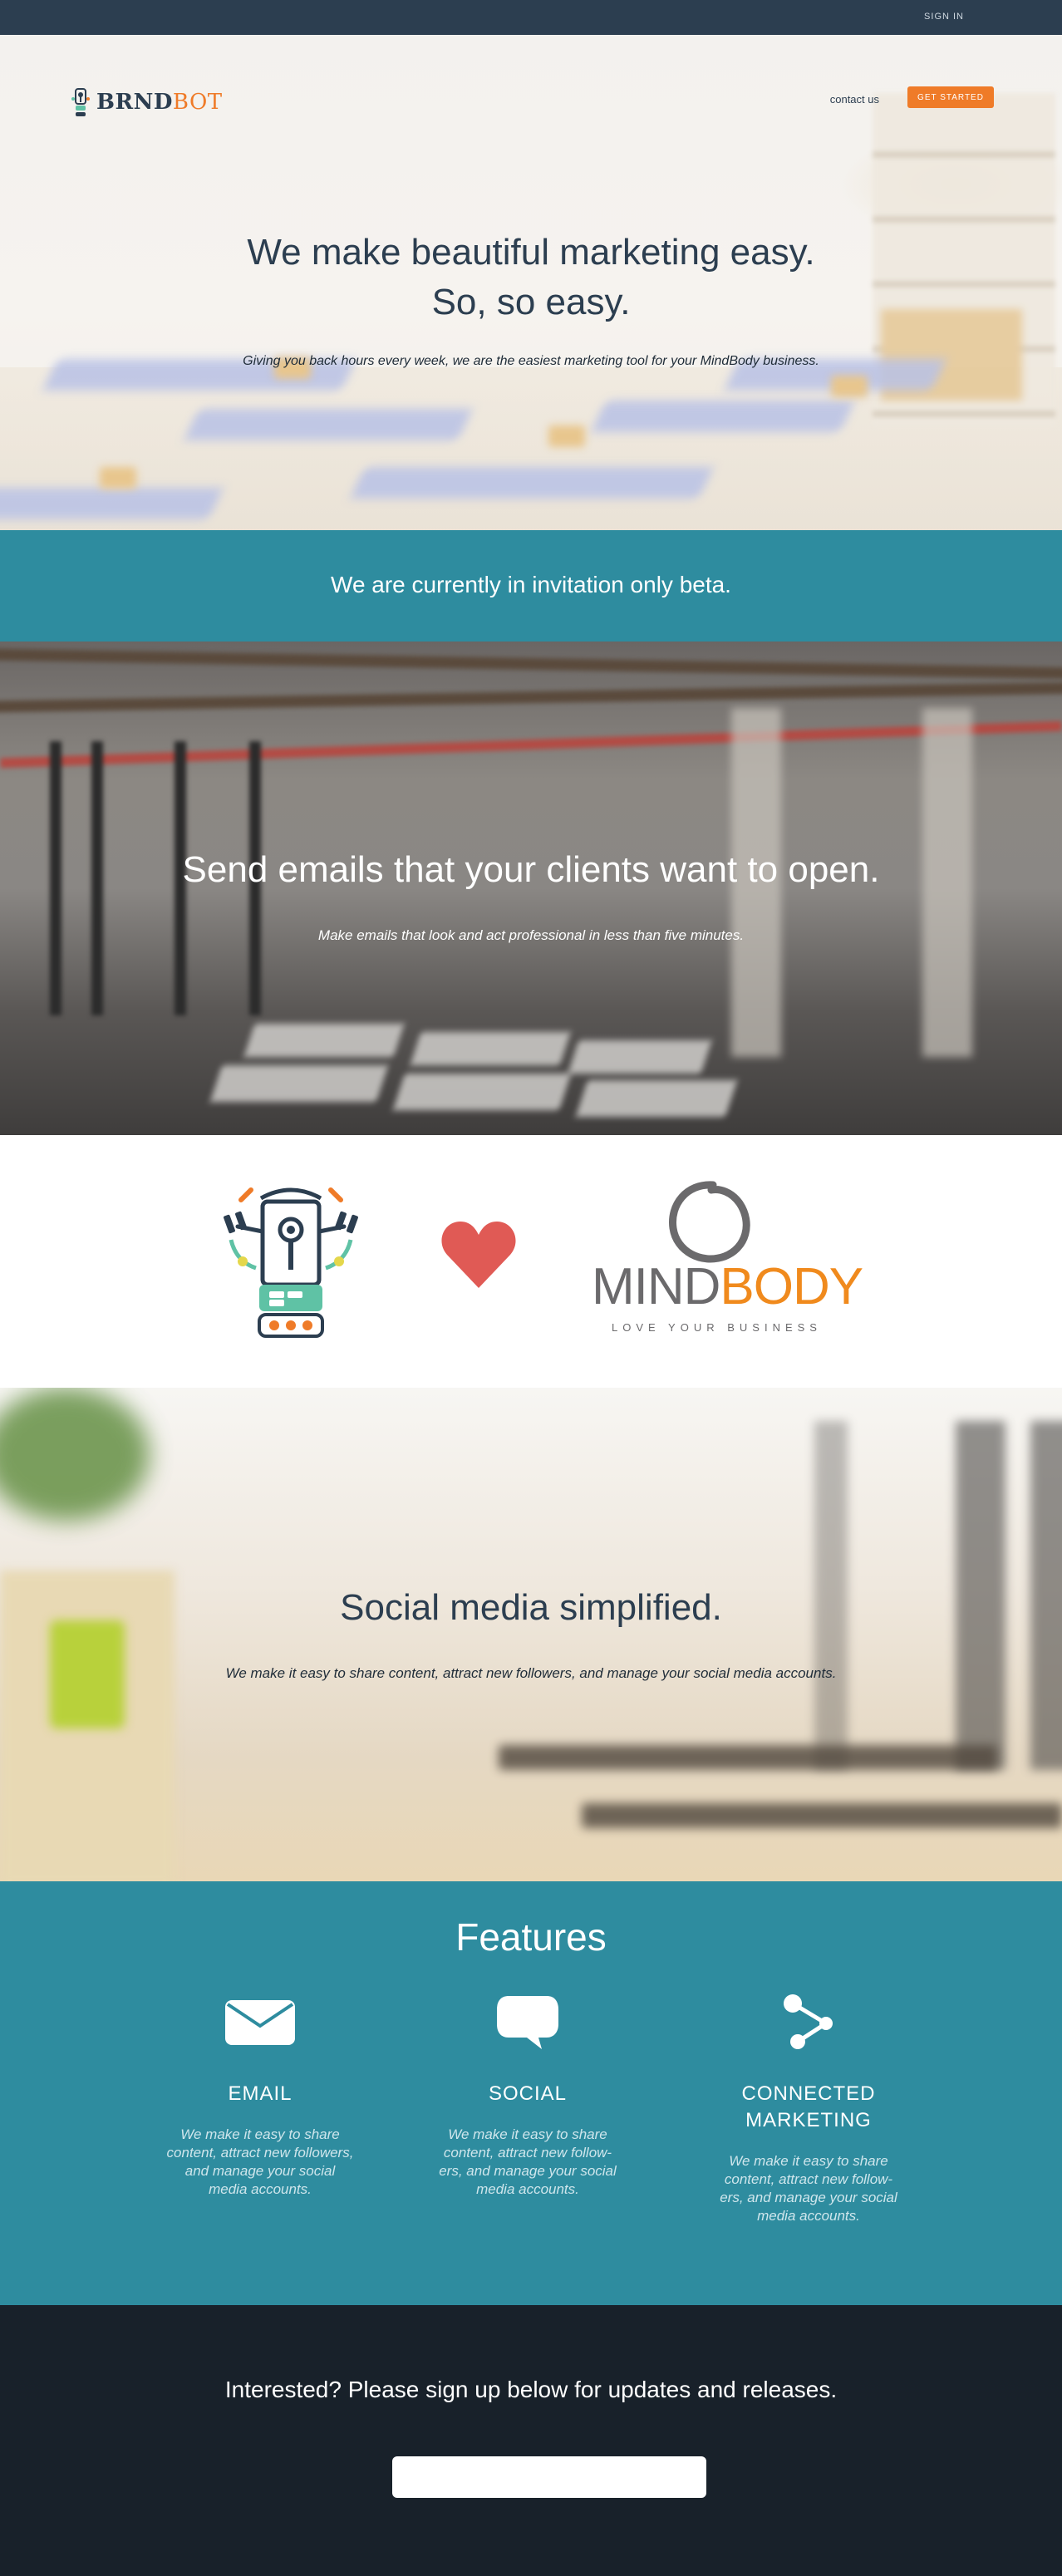 Image resolution: width=1062 pixels, height=2576 pixels. I want to click on mindbody-logo: MINDBODY LOVE YOUR BUSINESS, so click(727, 1257).